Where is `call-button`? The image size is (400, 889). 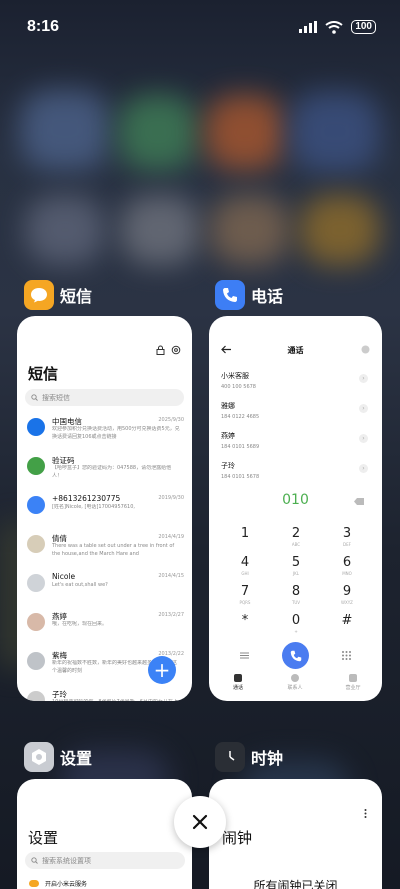 call-button is located at coordinates (295, 655).